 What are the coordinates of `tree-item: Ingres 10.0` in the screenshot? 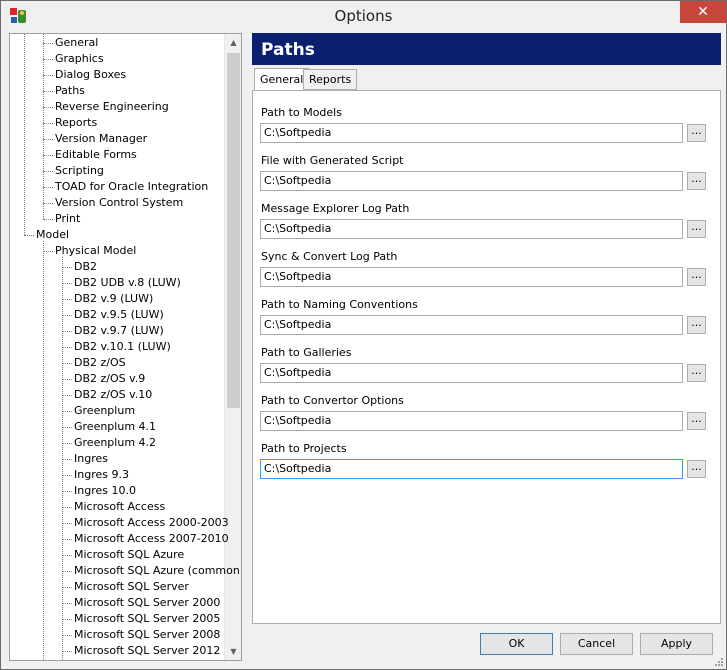 It's located at (105, 491).